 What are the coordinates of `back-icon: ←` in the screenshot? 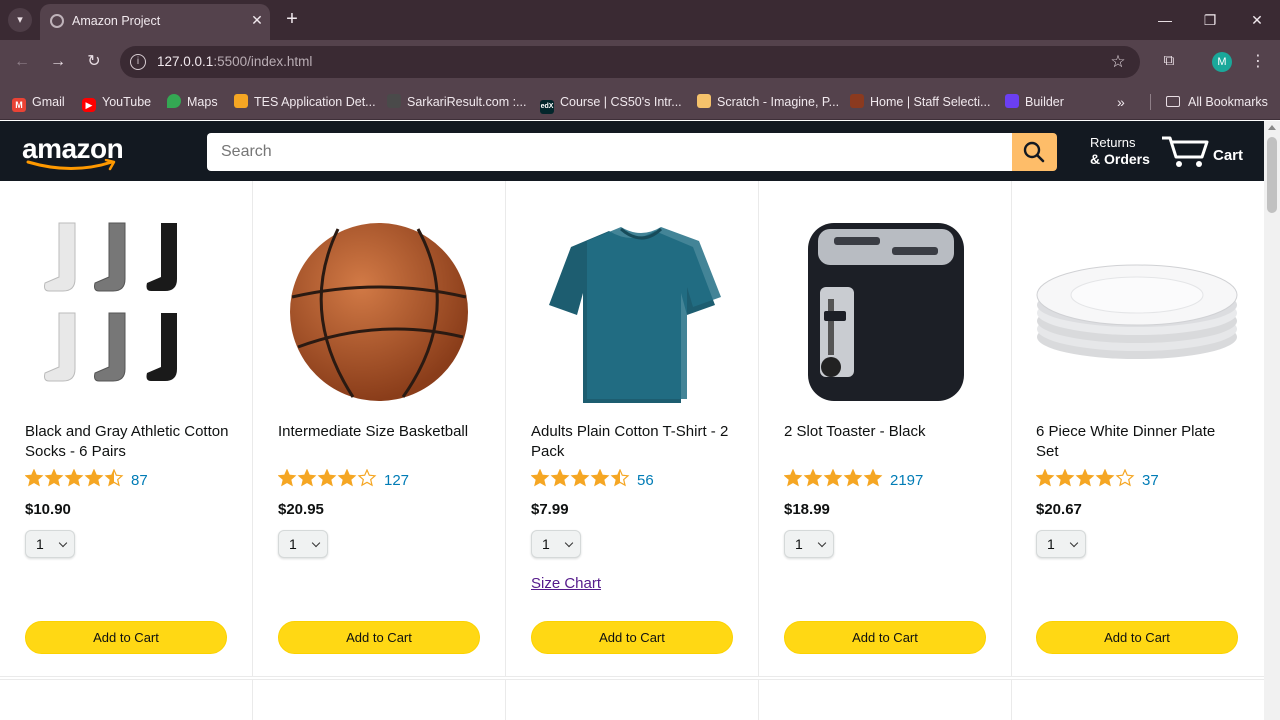 It's located at (22, 62).